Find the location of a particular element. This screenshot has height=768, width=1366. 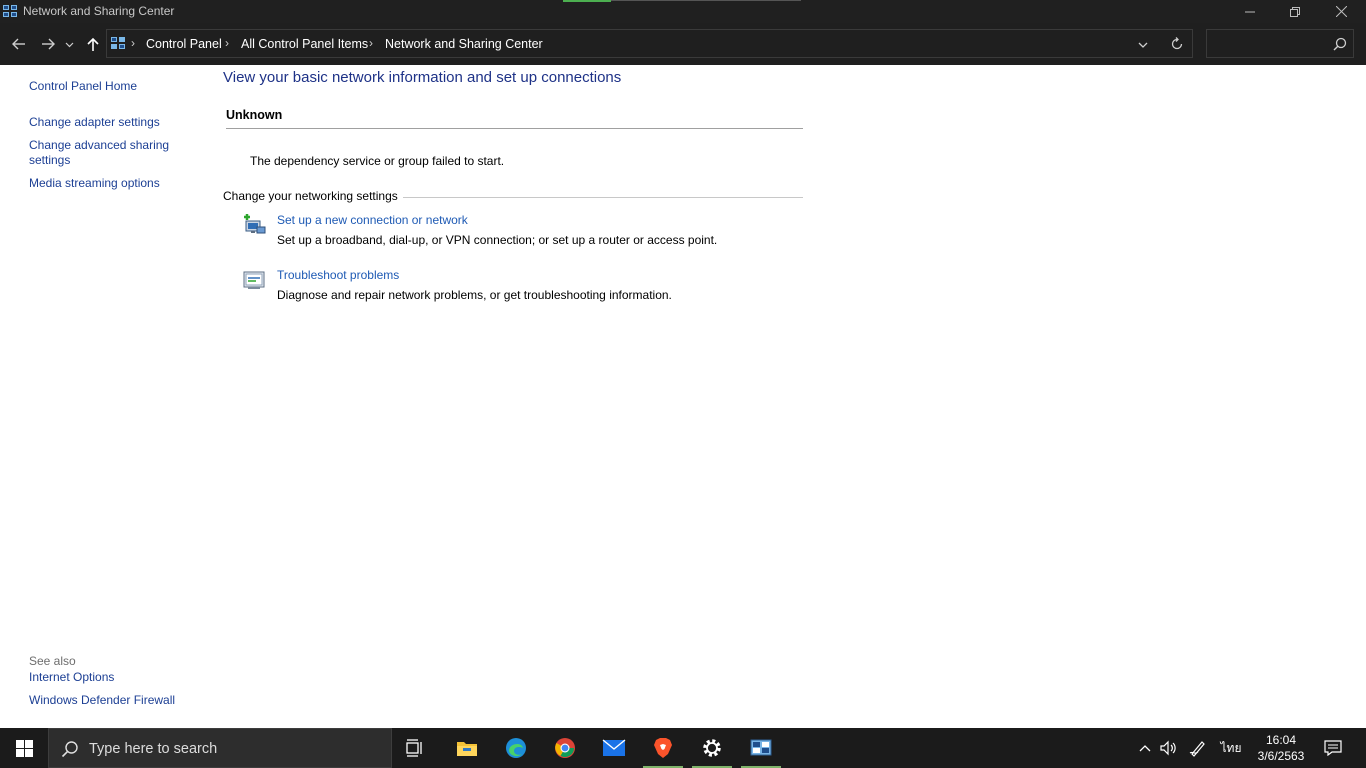

taskbar-clock: 16:04 3/6/2563 is located at coordinates (1281, 748).